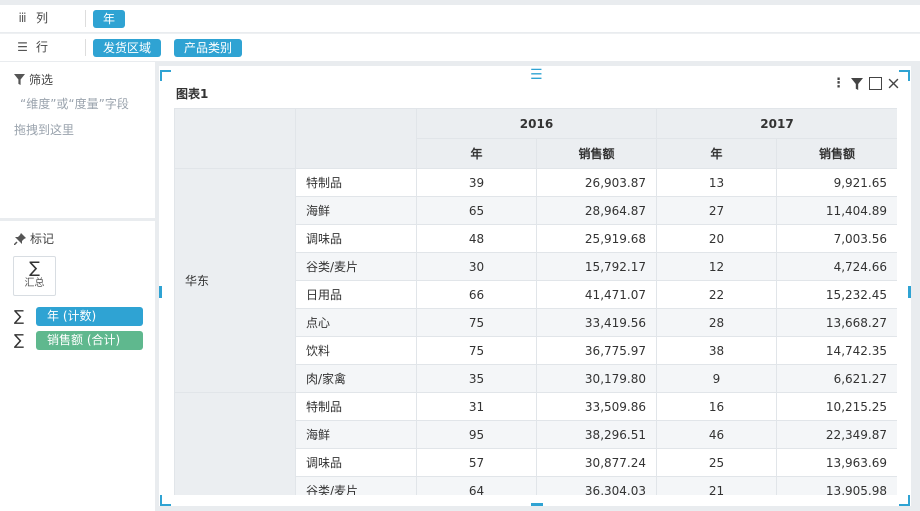 Image resolution: width=920 pixels, height=511 pixels. I want to click on count-2016-cell: 39, so click(476, 182).